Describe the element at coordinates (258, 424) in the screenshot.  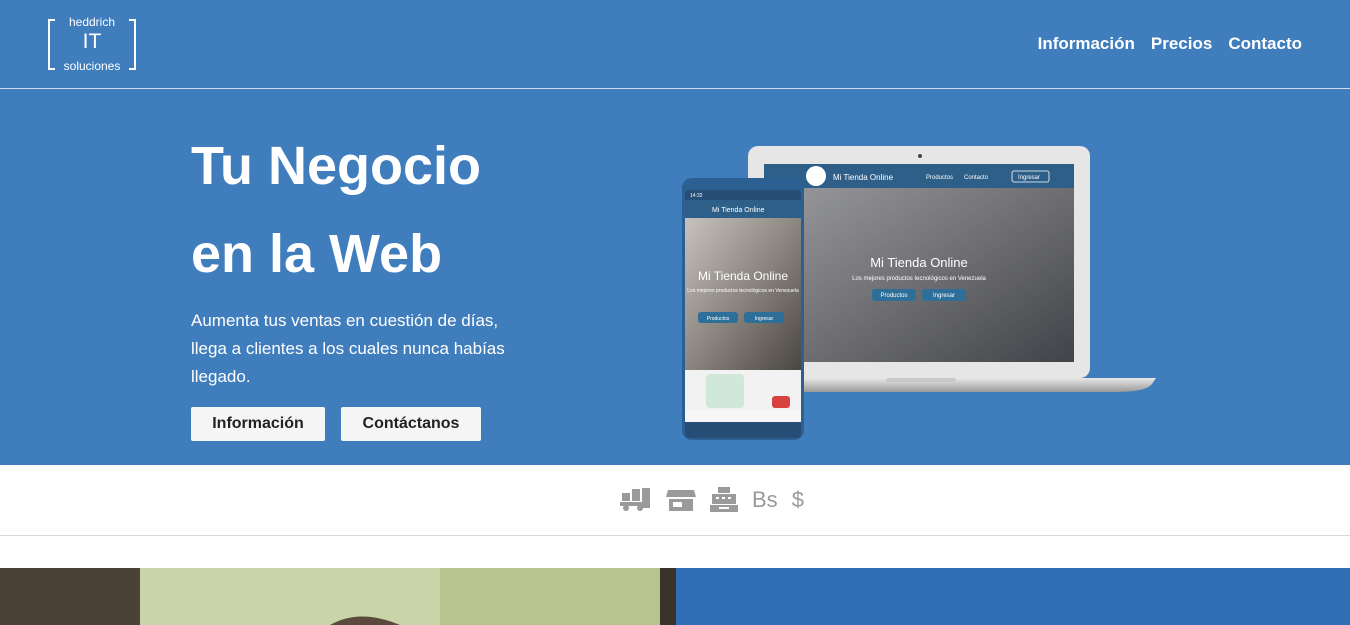
I see `info-button: Información` at that location.